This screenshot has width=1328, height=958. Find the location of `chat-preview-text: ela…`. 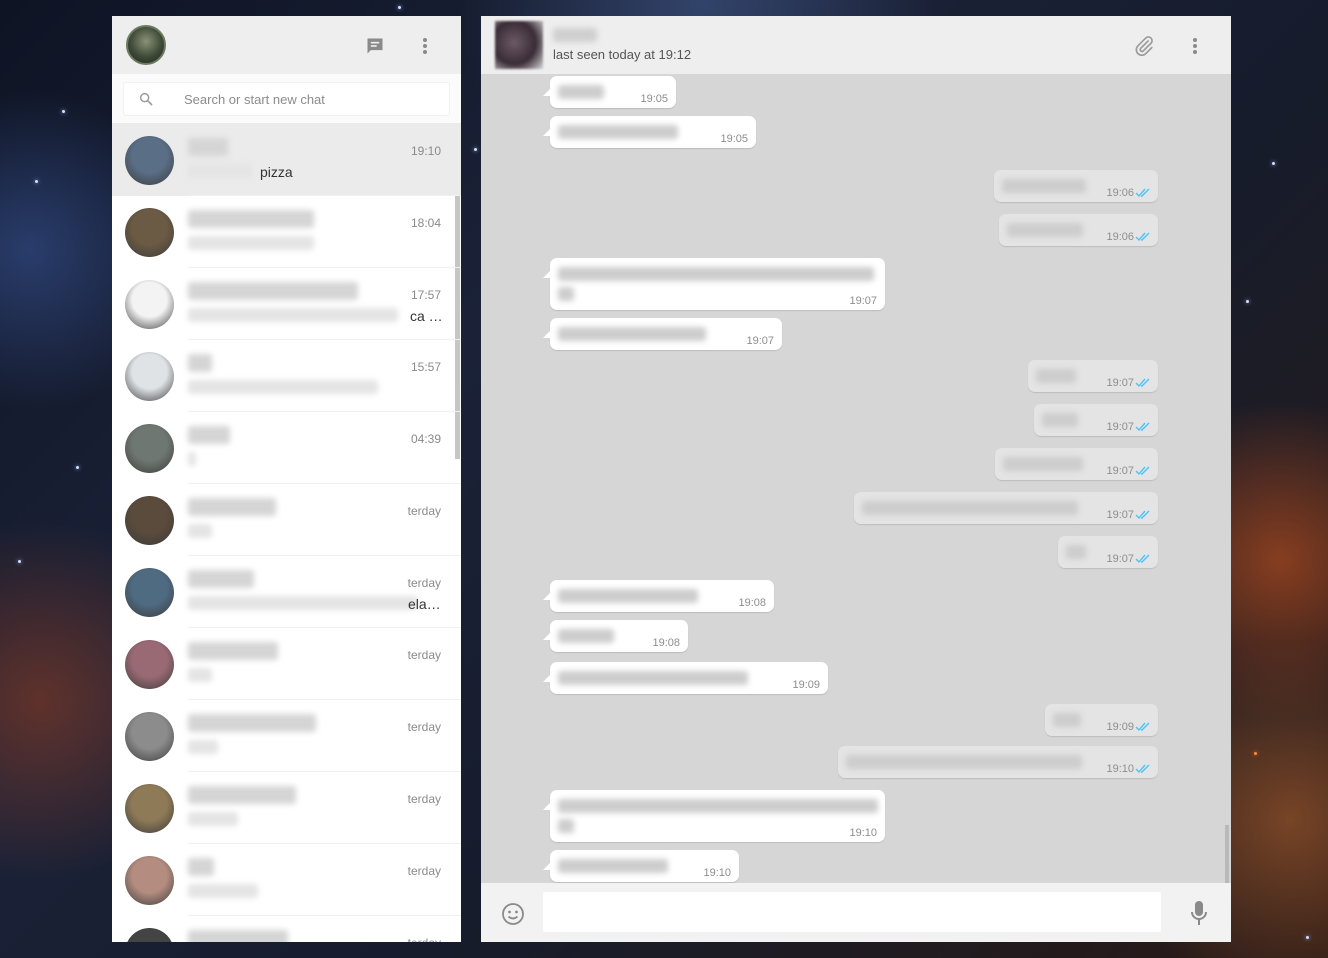

chat-preview-text: ela… is located at coordinates (424, 604).